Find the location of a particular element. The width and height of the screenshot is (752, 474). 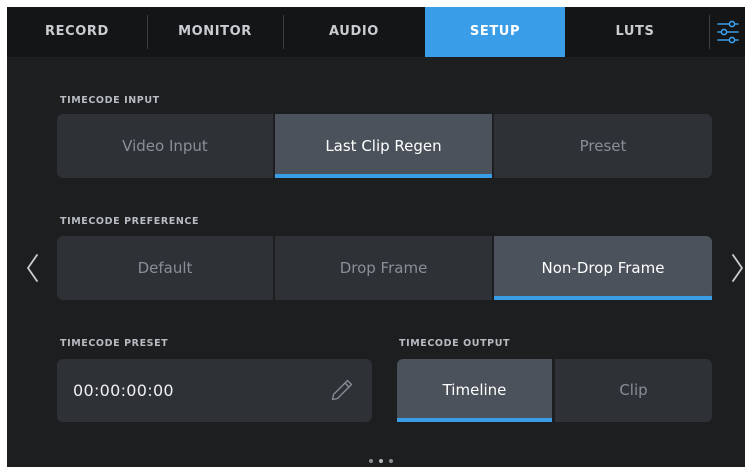

timecode-input-last-clip-regen: Last Clip Regen is located at coordinates (383, 146).